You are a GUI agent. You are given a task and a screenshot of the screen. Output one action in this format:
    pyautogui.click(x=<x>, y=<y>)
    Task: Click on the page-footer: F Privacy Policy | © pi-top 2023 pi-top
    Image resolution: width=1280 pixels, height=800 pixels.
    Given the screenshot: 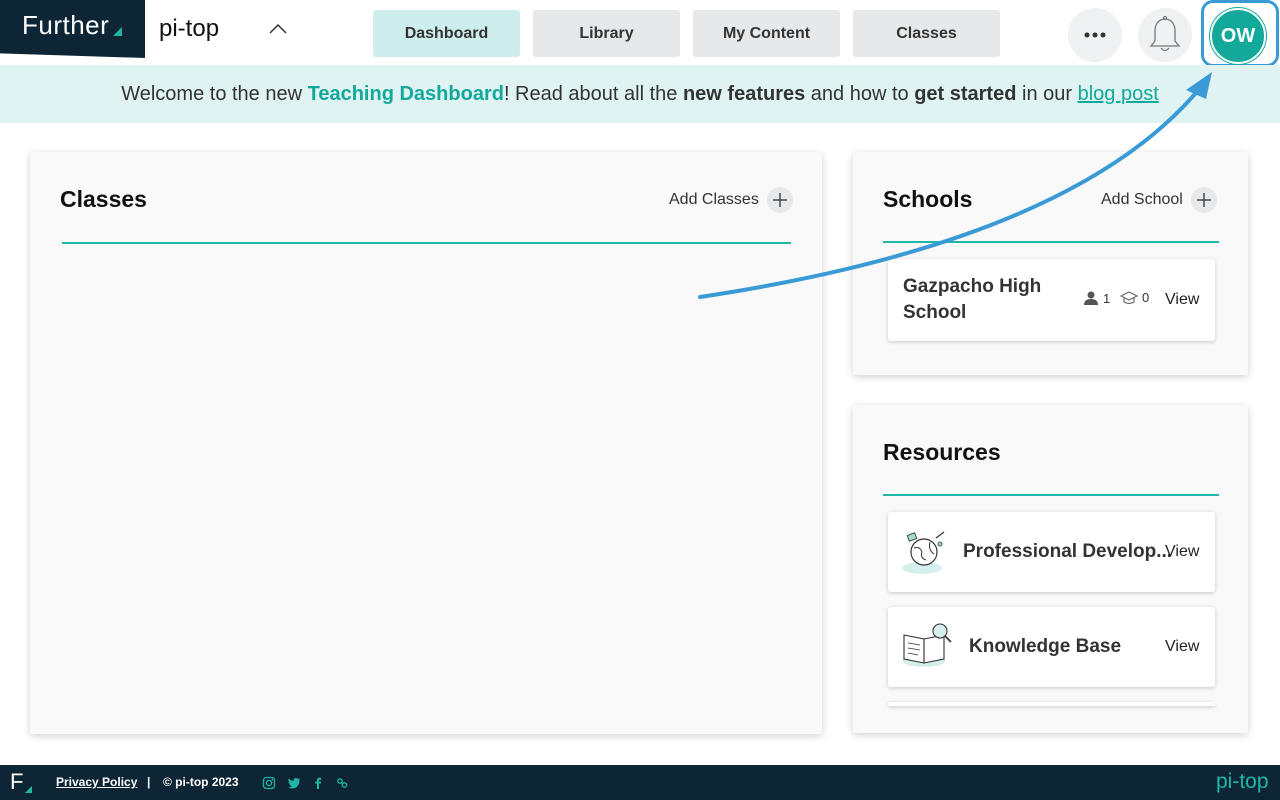 What is the action you would take?
    pyautogui.click(x=640, y=782)
    